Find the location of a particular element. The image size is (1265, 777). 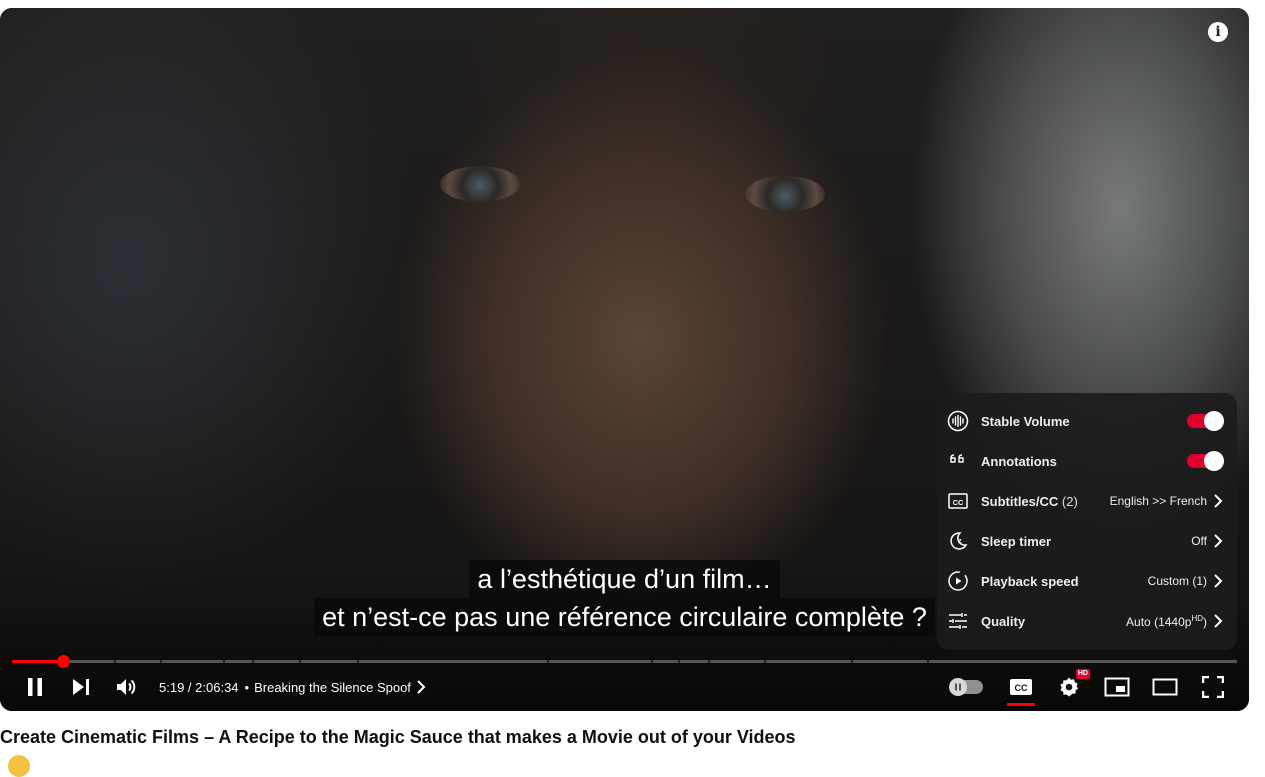

menu-item-label: Annotations is located at coordinates (1019, 461).